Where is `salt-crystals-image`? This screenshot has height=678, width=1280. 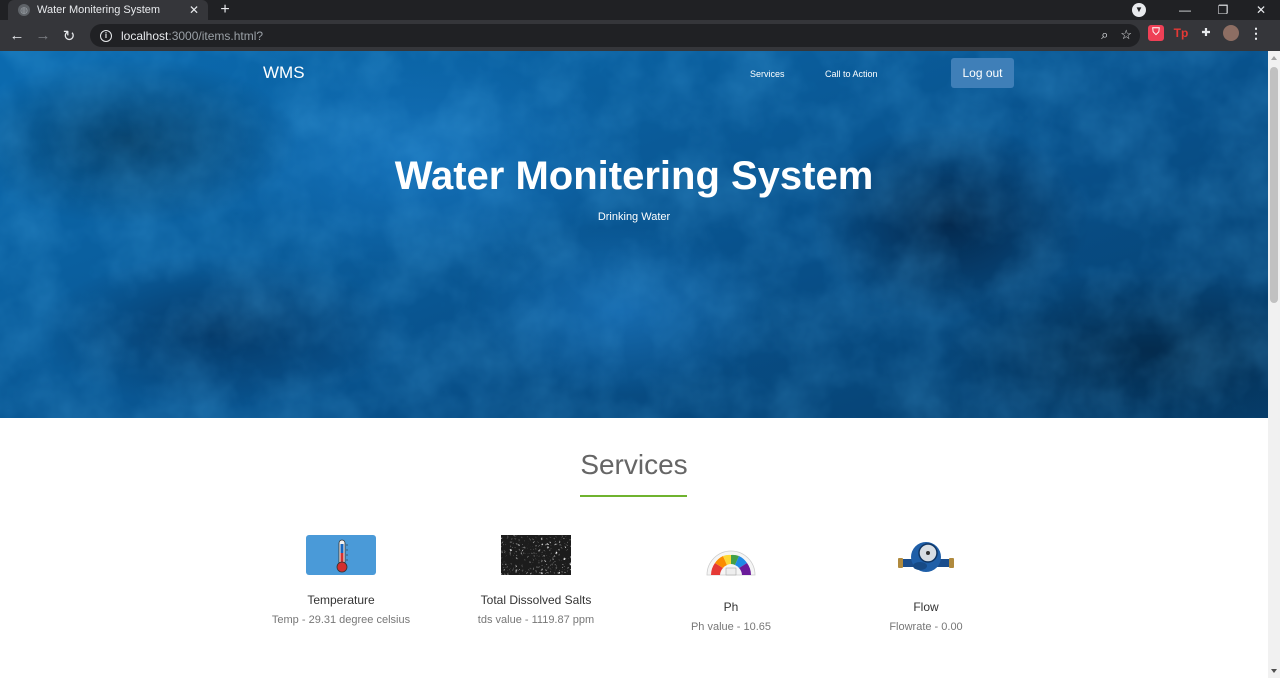
salt-crystals-image is located at coordinates (536, 555).